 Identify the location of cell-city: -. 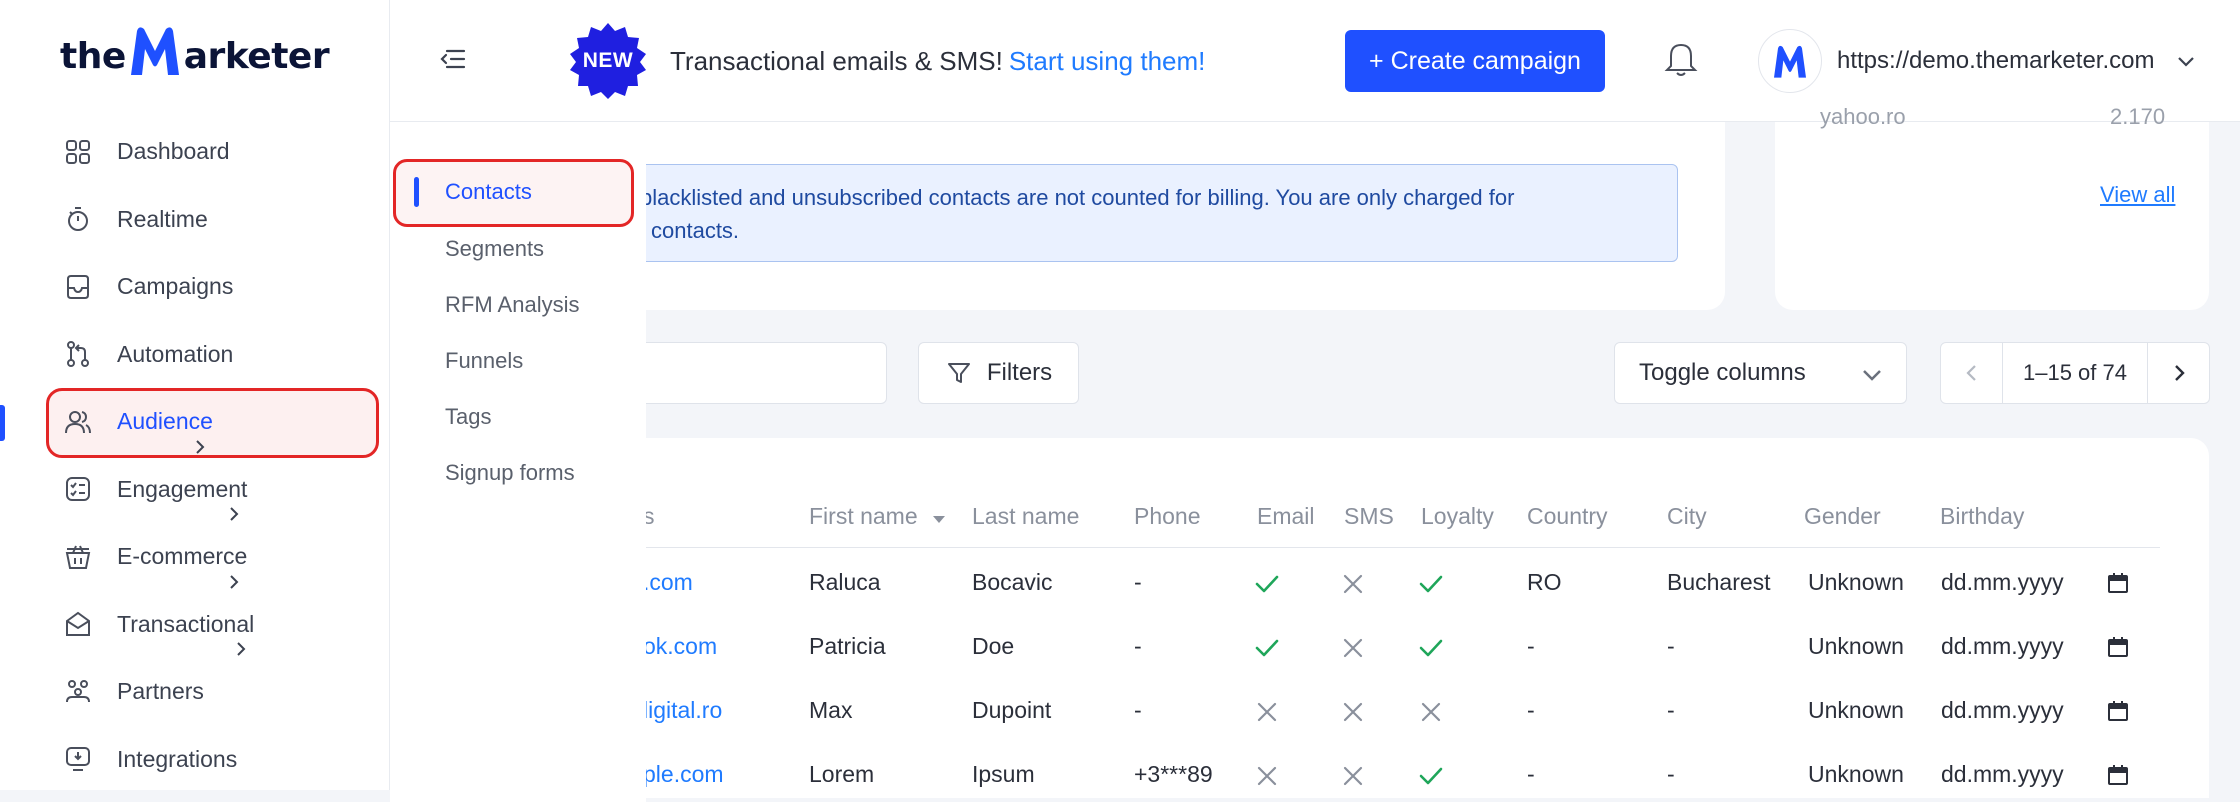
(1671, 646).